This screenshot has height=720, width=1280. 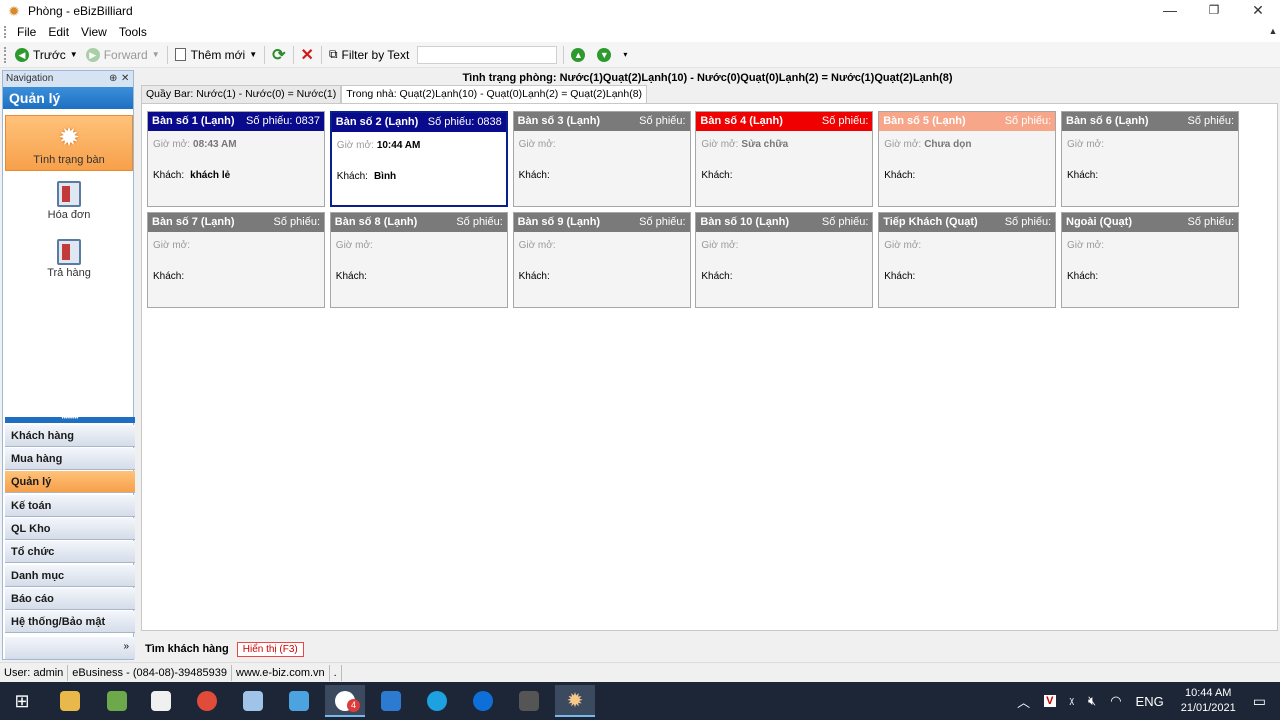 I want to click on taskbar-teamviewer, so click(x=483, y=701).